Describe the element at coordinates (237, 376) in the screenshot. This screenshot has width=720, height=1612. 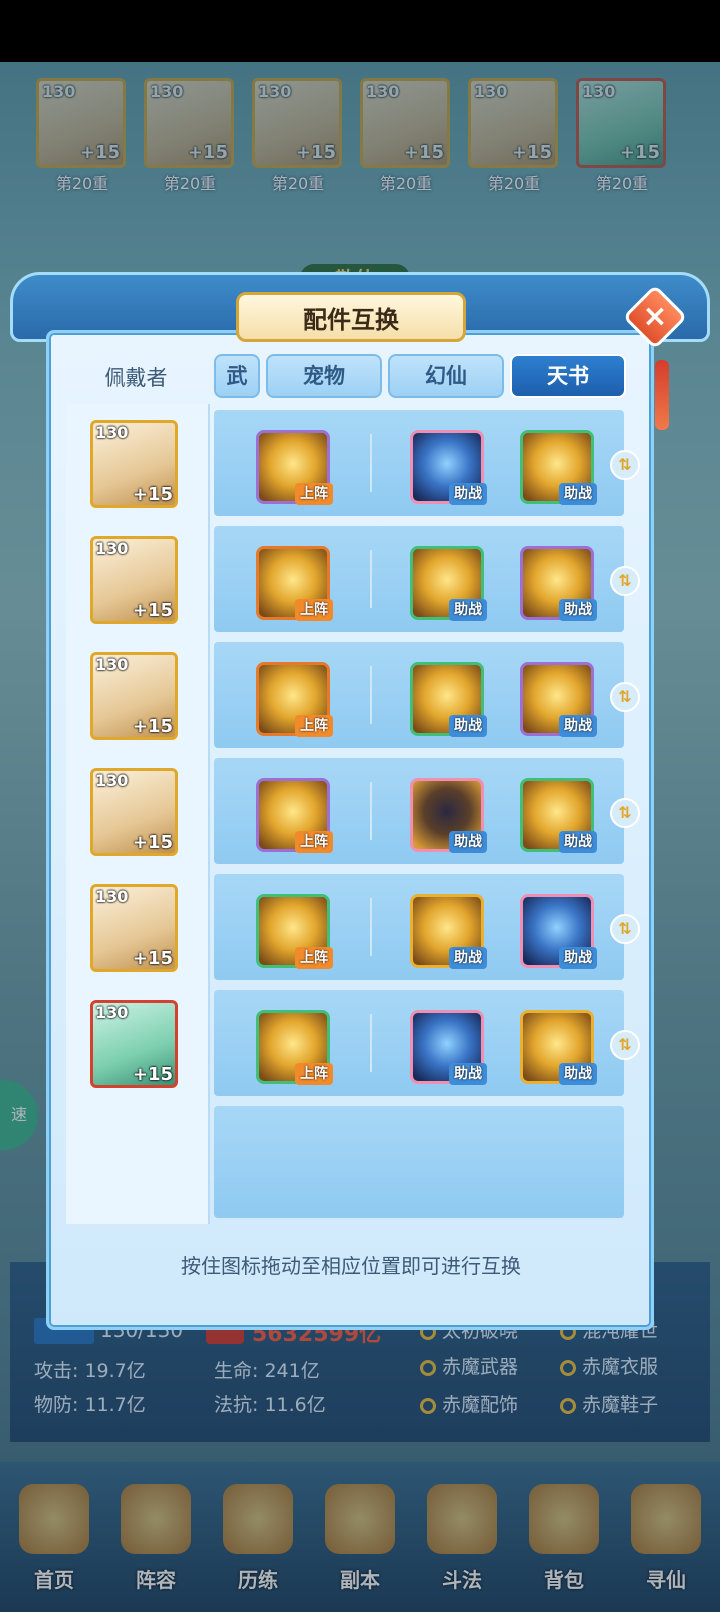
I see `tab-weapon: 武` at that location.